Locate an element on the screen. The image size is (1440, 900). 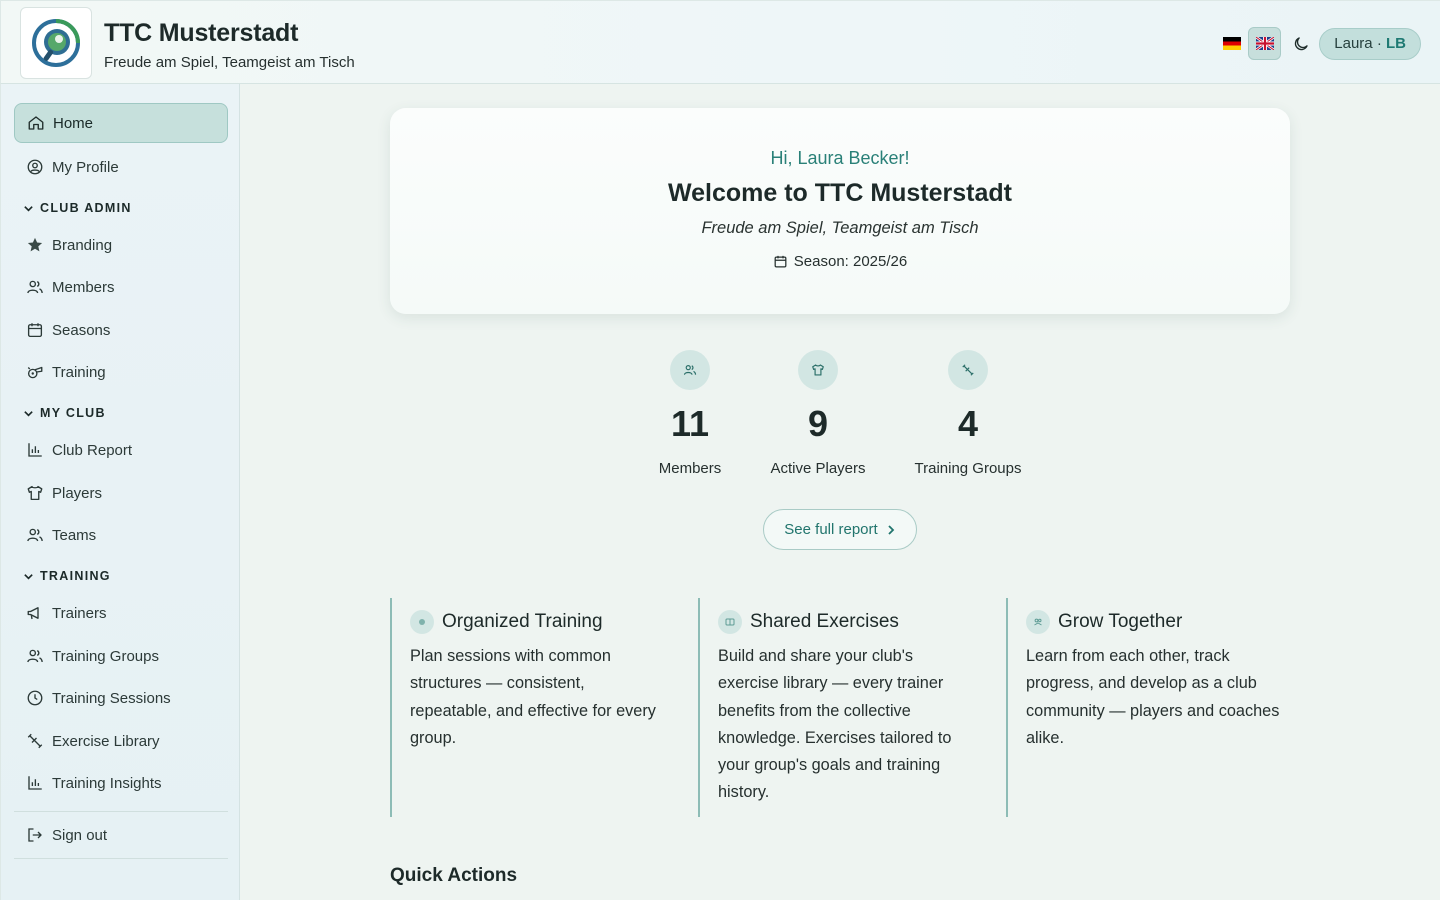
sign-out-icon is located at coordinates (35, 835).